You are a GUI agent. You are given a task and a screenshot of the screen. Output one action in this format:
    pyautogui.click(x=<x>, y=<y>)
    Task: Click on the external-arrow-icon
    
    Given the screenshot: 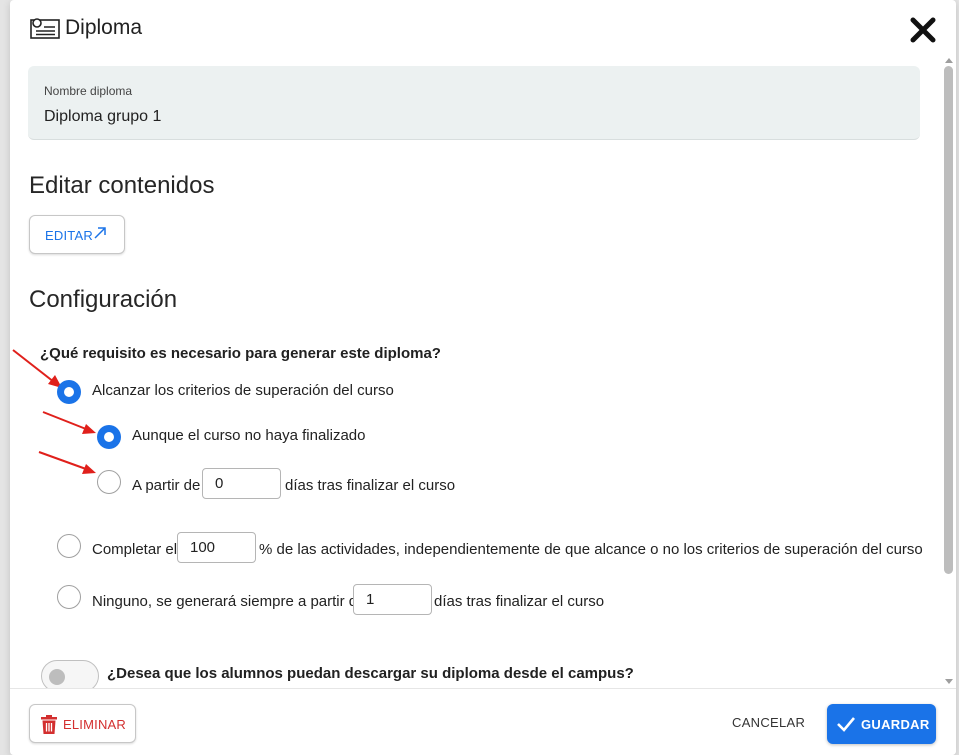 What is the action you would take?
    pyautogui.click(x=100, y=233)
    